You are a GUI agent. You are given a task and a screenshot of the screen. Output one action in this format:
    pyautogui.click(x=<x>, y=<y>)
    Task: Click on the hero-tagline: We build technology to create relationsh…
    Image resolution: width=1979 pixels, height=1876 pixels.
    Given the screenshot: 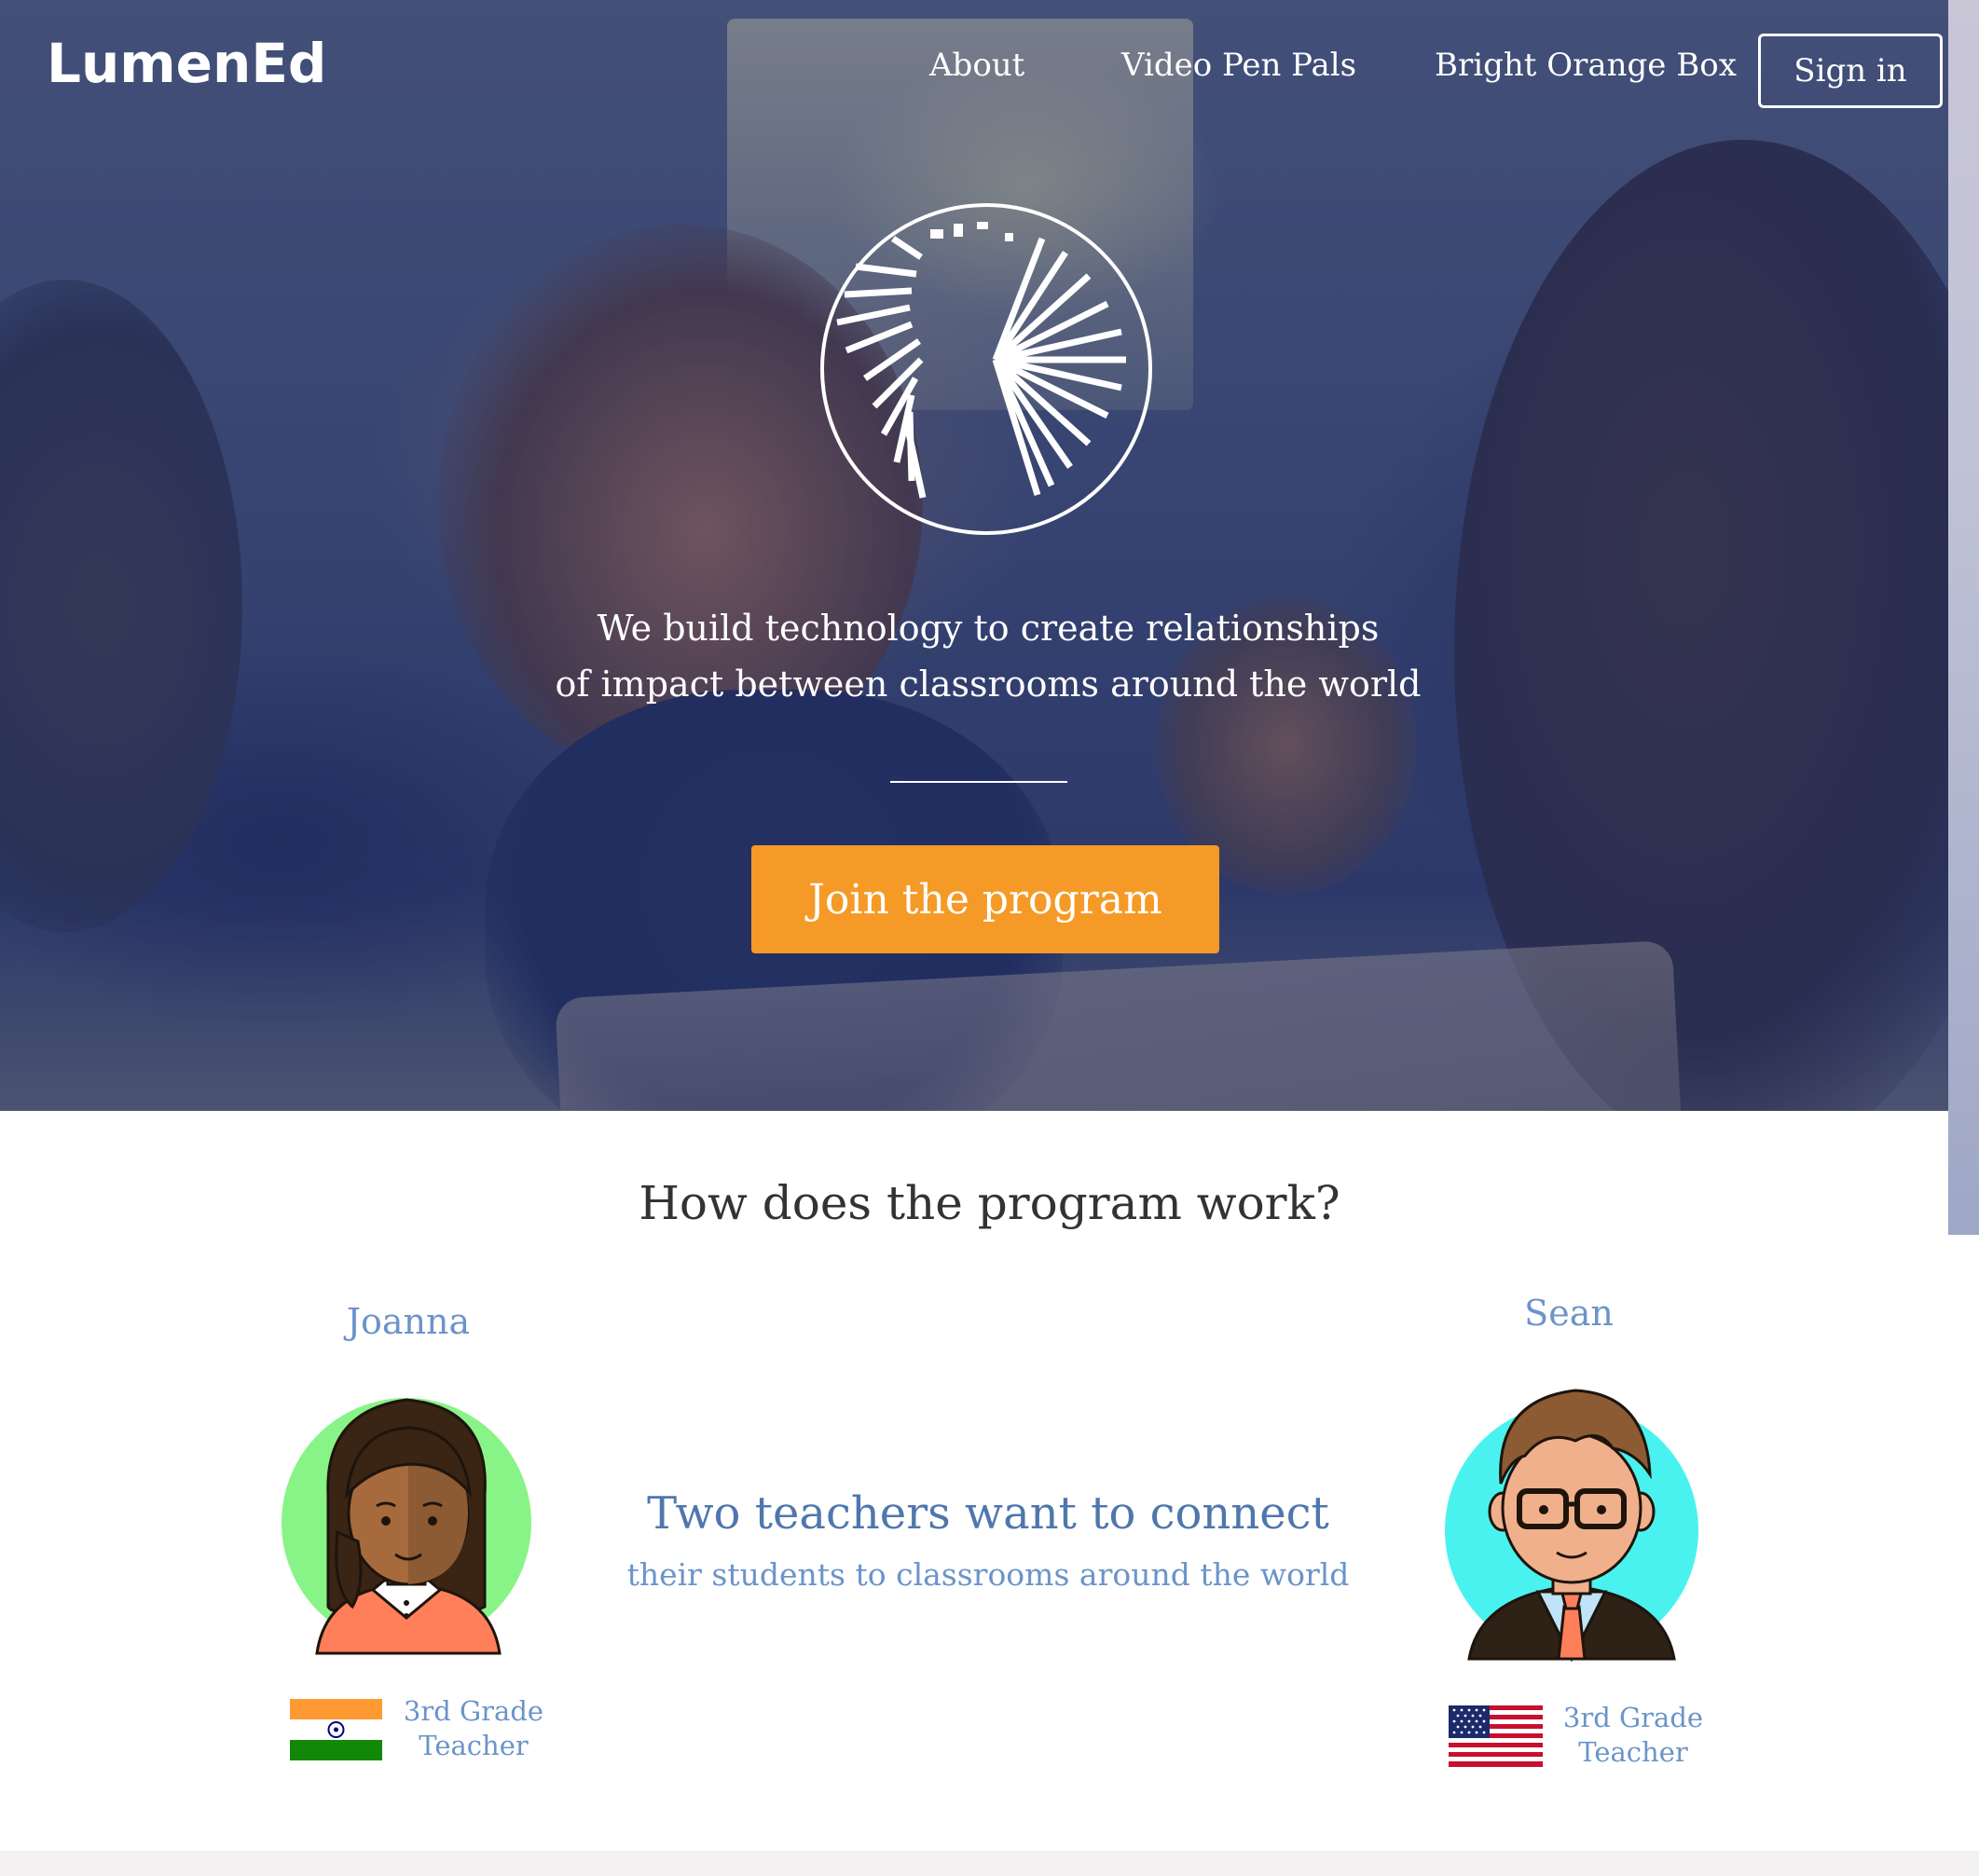 What is the action you would take?
    pyautogui.click(x=988, y=656)
    